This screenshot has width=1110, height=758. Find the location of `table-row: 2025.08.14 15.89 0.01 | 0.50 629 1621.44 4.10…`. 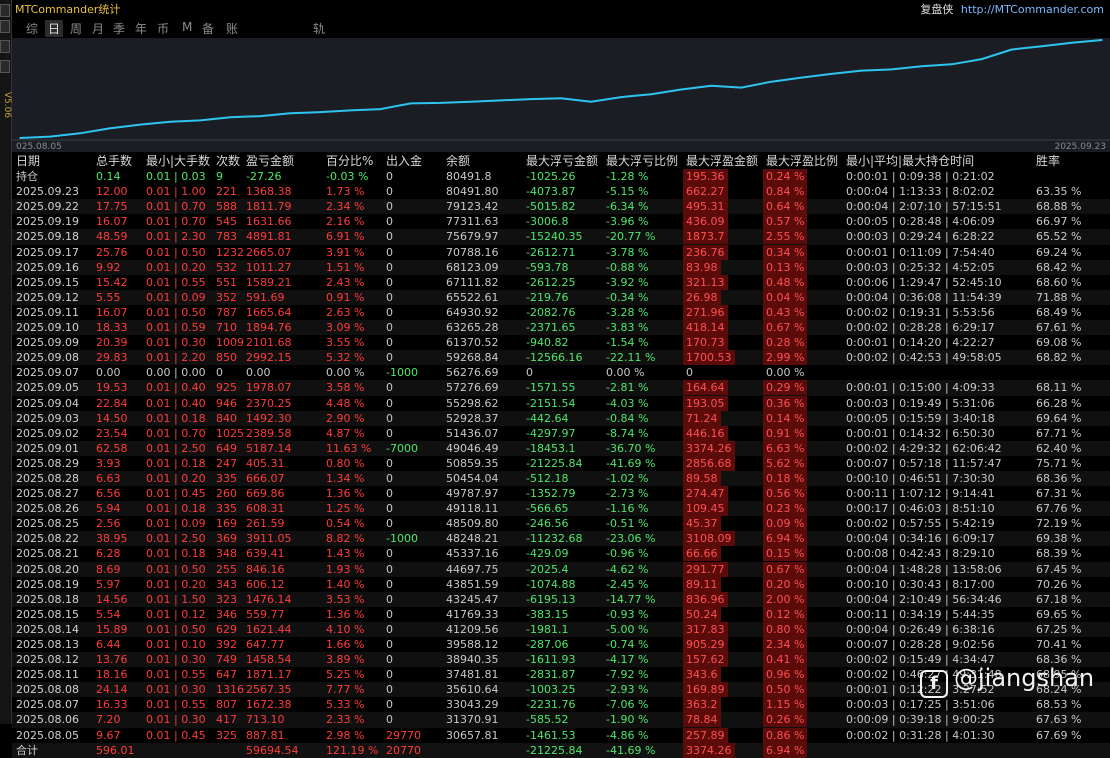

table-row: 2025.08.14 15.89 0.01 | 0.50 629 1621.44 4.10… is located at coordinates (561, 629).